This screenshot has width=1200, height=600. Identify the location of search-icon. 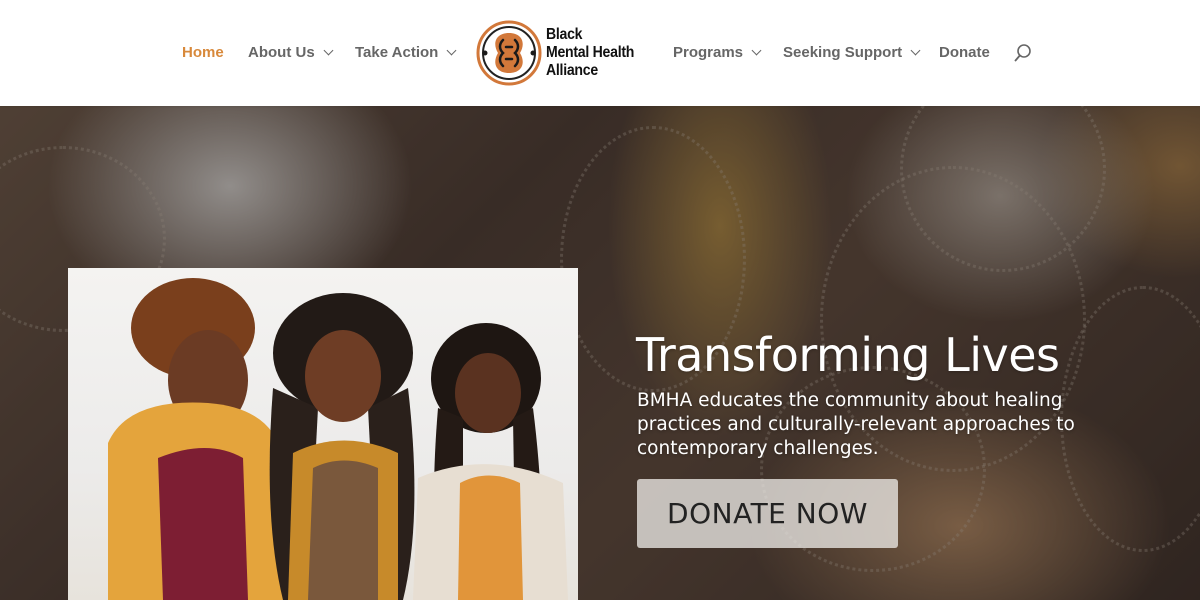
(1023, 53).